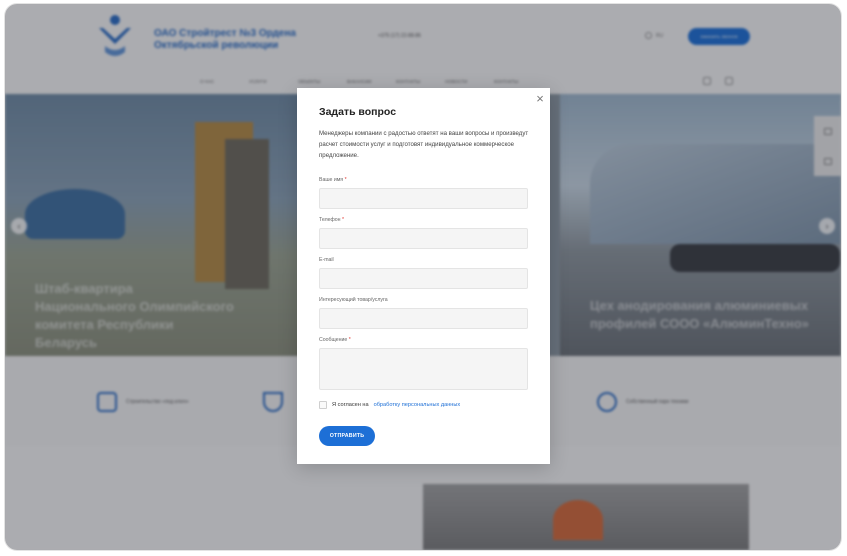 This screenshot has height=556, width=847. Describe the element at coordinates (350, 405) in the screenshot. I see `consent-text: Я согласен на` at that location.